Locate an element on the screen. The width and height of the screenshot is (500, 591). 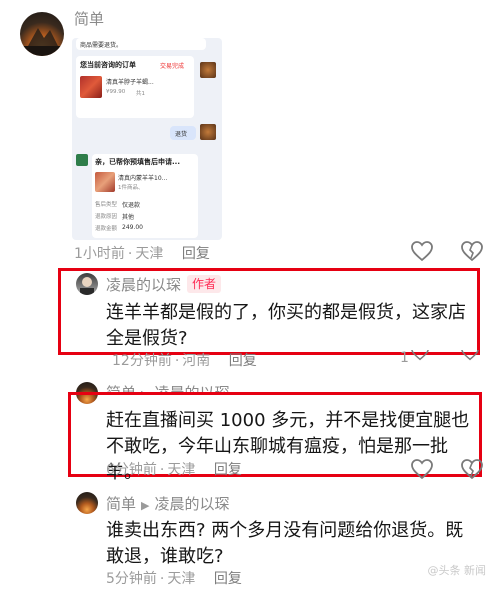
product-thumb is located at coordinates (91, 87).